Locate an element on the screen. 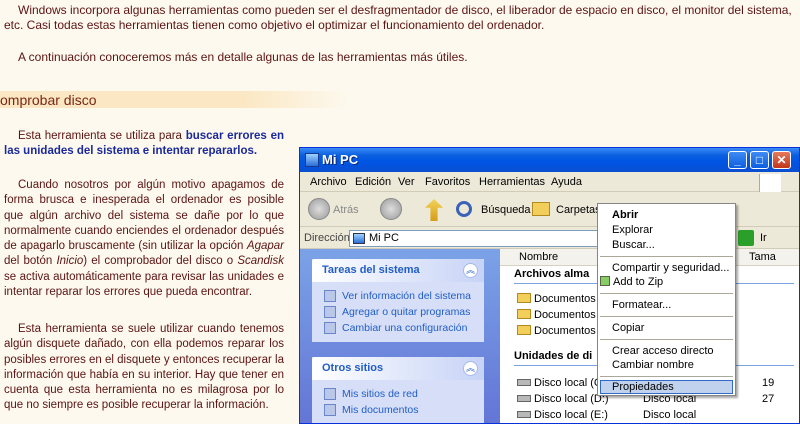 The height and width of the screenshot is (424, 800). close-button: ✕ is located at coordinates (781, 160).